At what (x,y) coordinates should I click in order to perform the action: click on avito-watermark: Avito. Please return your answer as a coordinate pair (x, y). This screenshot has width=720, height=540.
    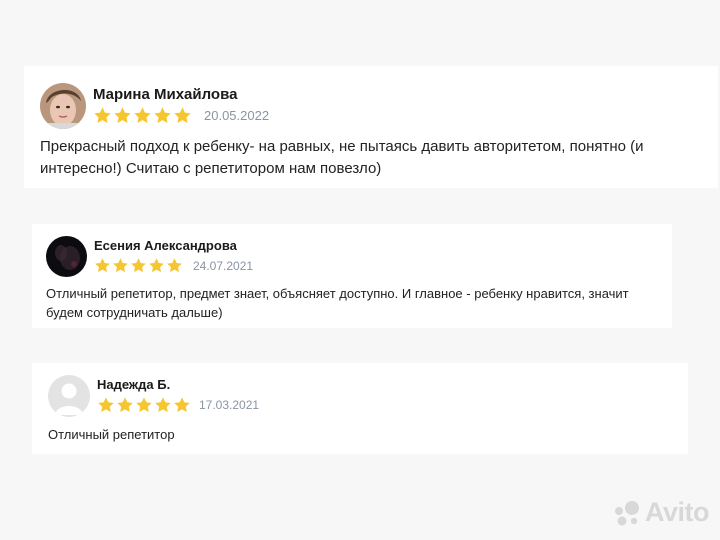
    Looking at the image, I should click on (661, 512).